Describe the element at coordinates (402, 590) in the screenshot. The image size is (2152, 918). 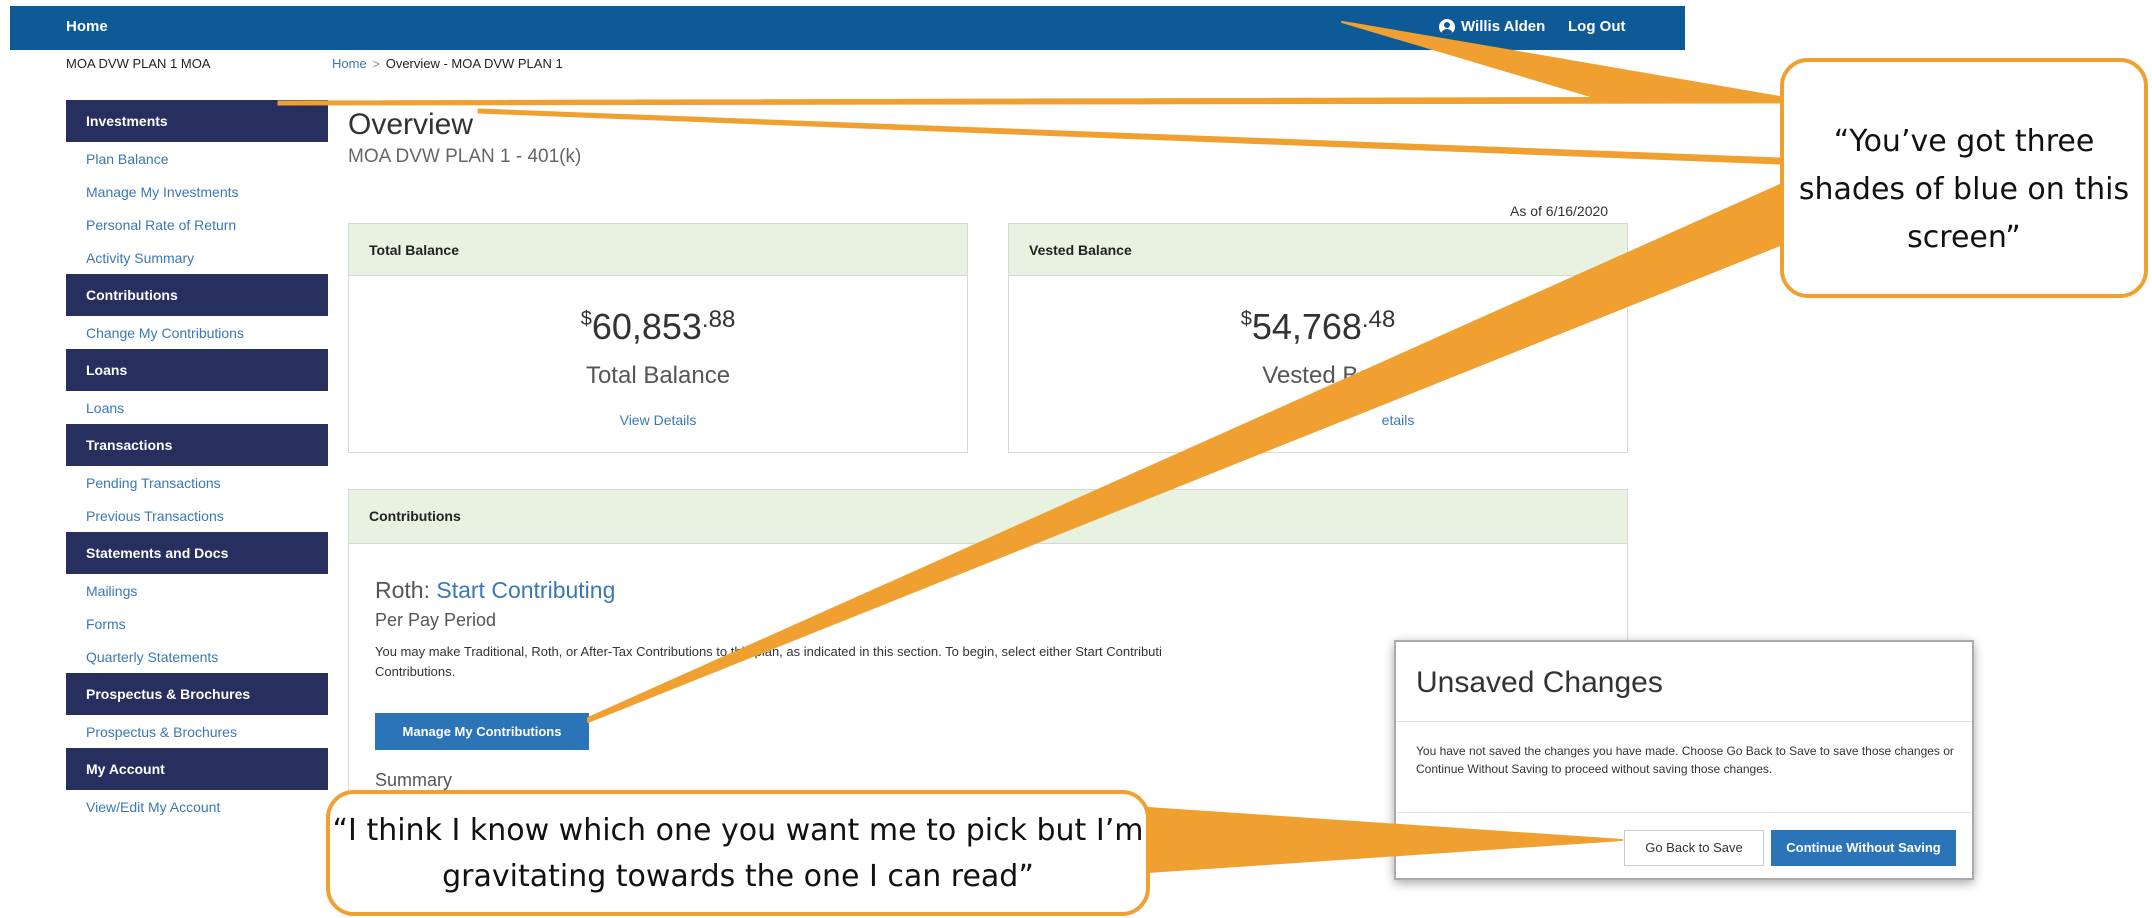
I see `roth-prefix: Roth:` at that location.